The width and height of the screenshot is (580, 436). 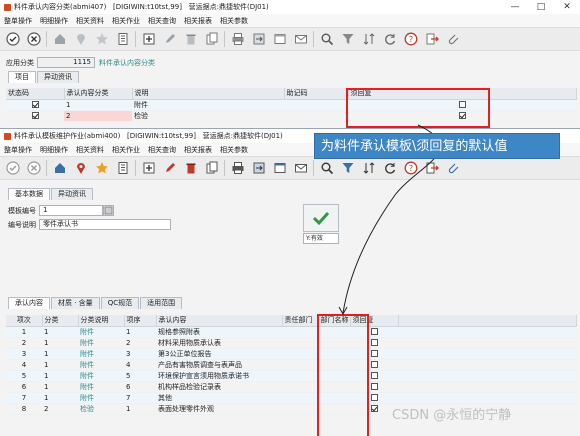 I want to click on connector-arrow, so click(x=389, y=220).